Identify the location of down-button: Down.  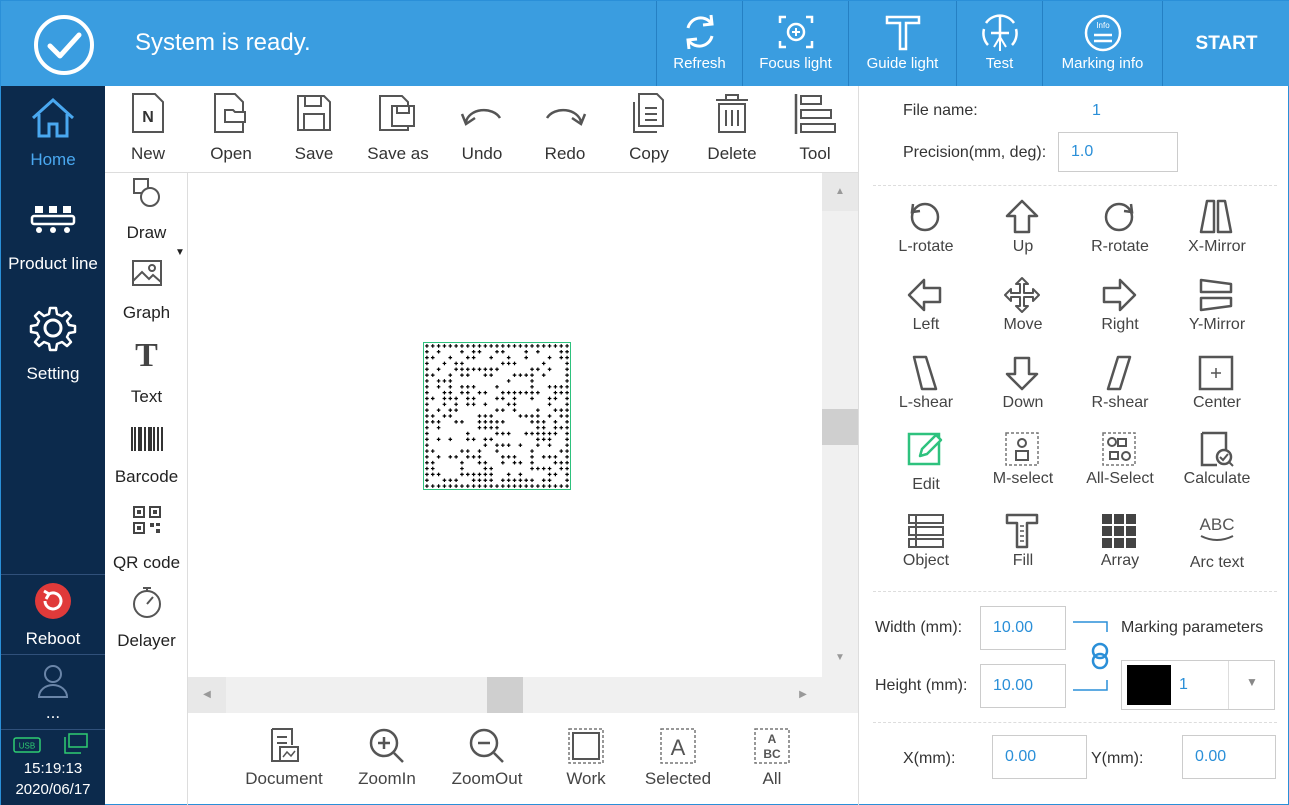
(1023, 383).